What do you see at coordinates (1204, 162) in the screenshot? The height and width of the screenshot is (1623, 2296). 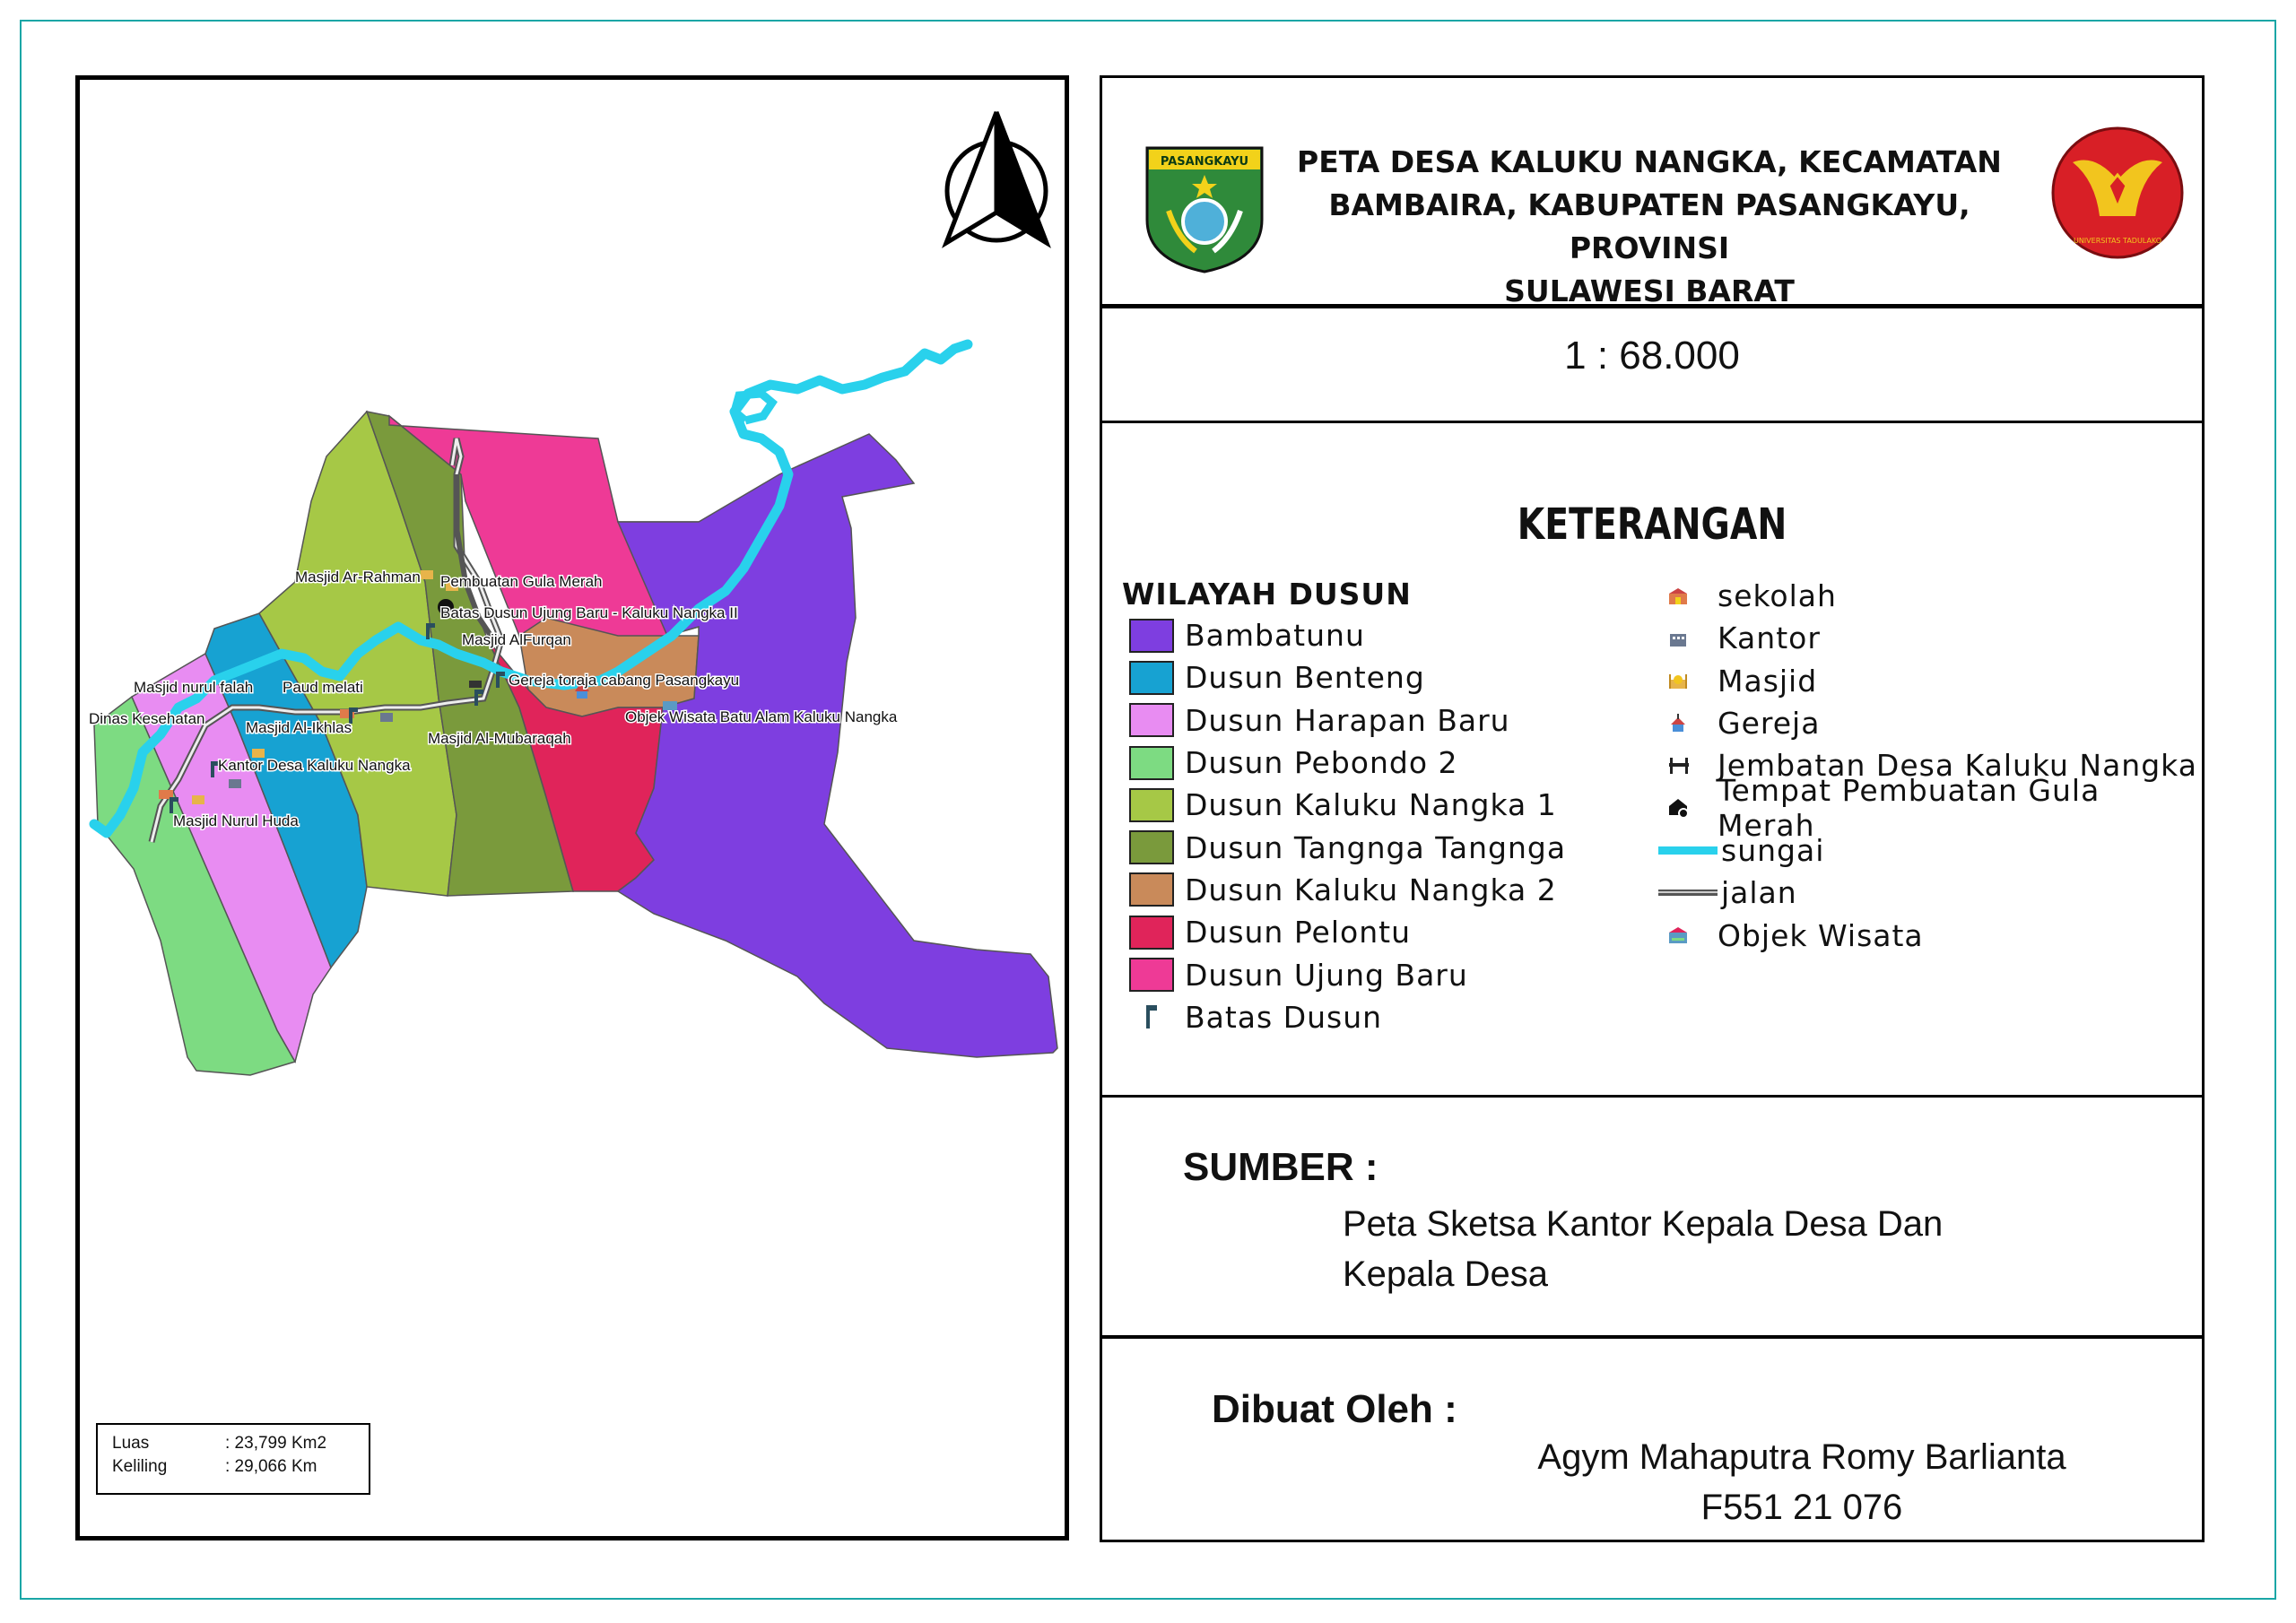 I see `pasangkayu-logo-text: PASANGKAYU` at bounding box center [1204, 162].